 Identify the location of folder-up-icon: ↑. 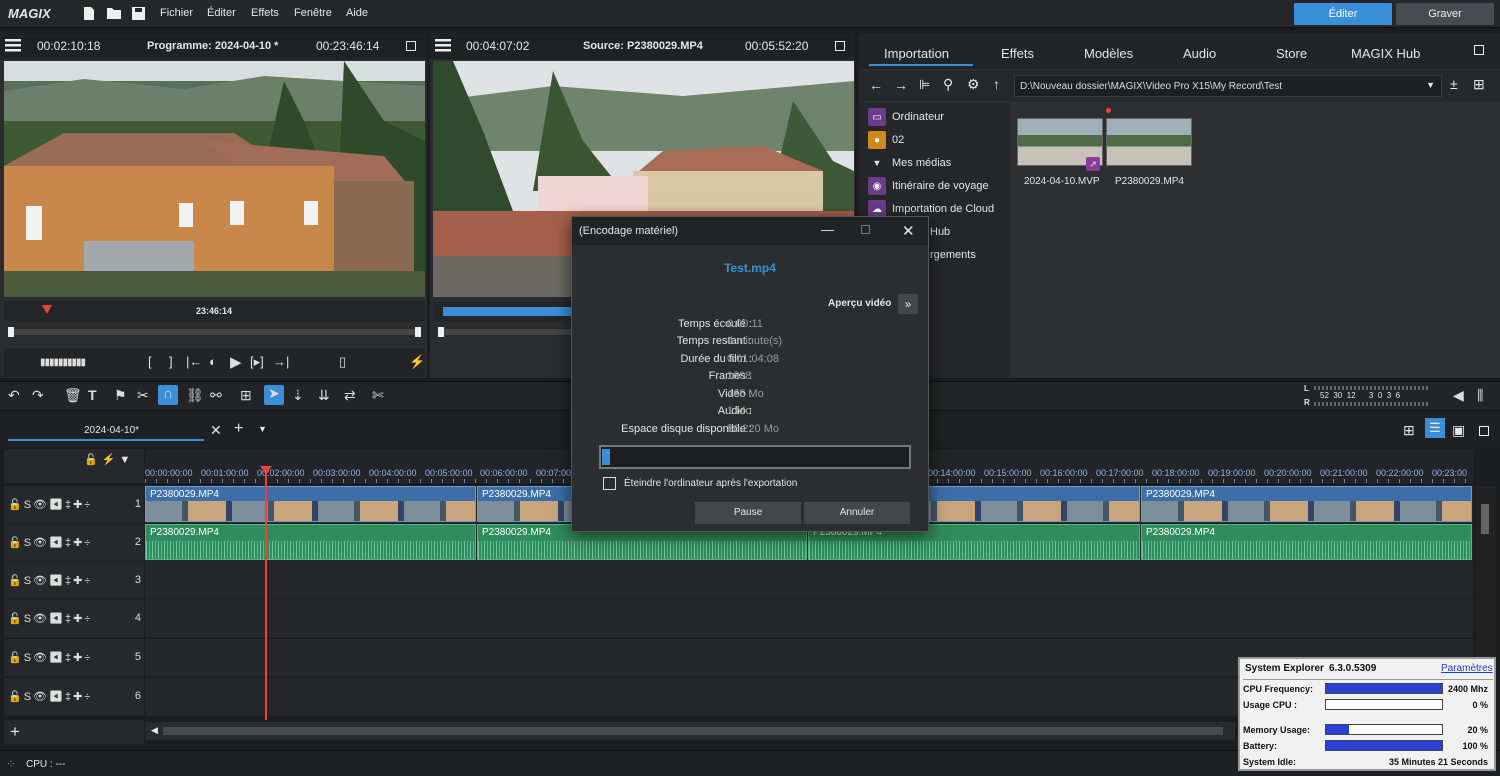
(996, 84).